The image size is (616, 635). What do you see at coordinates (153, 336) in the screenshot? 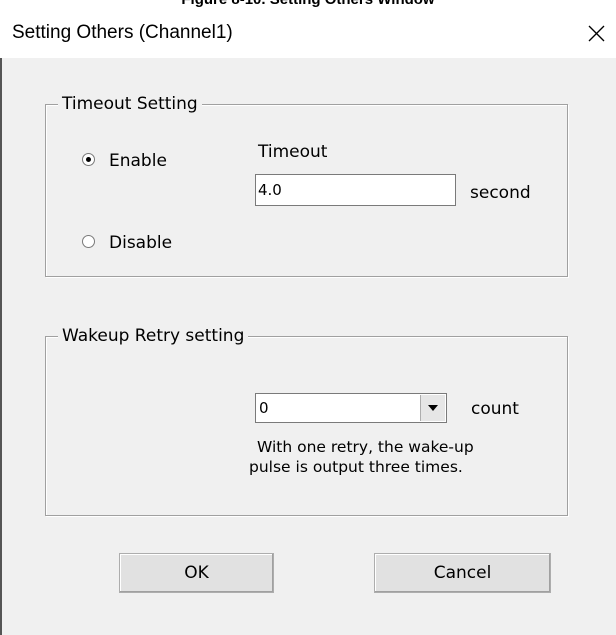
I see `wakeup-retry-legend: Wakeup Retry setting` at bounding box center [153, 336].